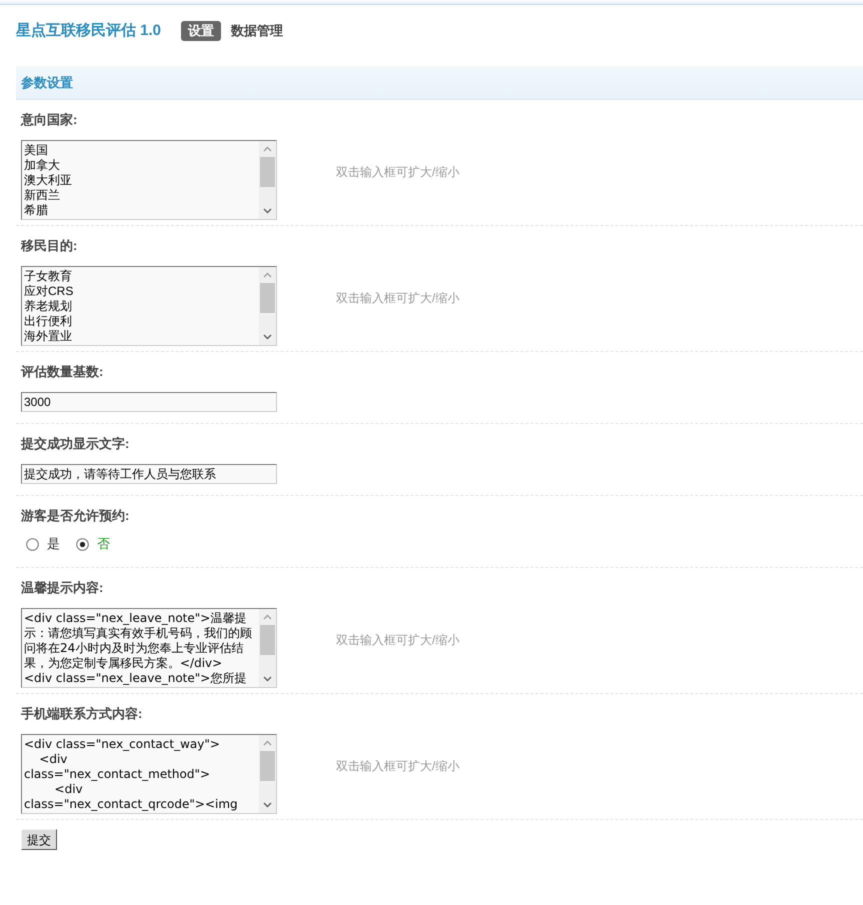 The width and height of the screenshot is (863, 905). Describe the element at coordinates (149, 474) in the screenshot. I see `input-field: 提交成功，请等待工作人员与您联系` at that location.